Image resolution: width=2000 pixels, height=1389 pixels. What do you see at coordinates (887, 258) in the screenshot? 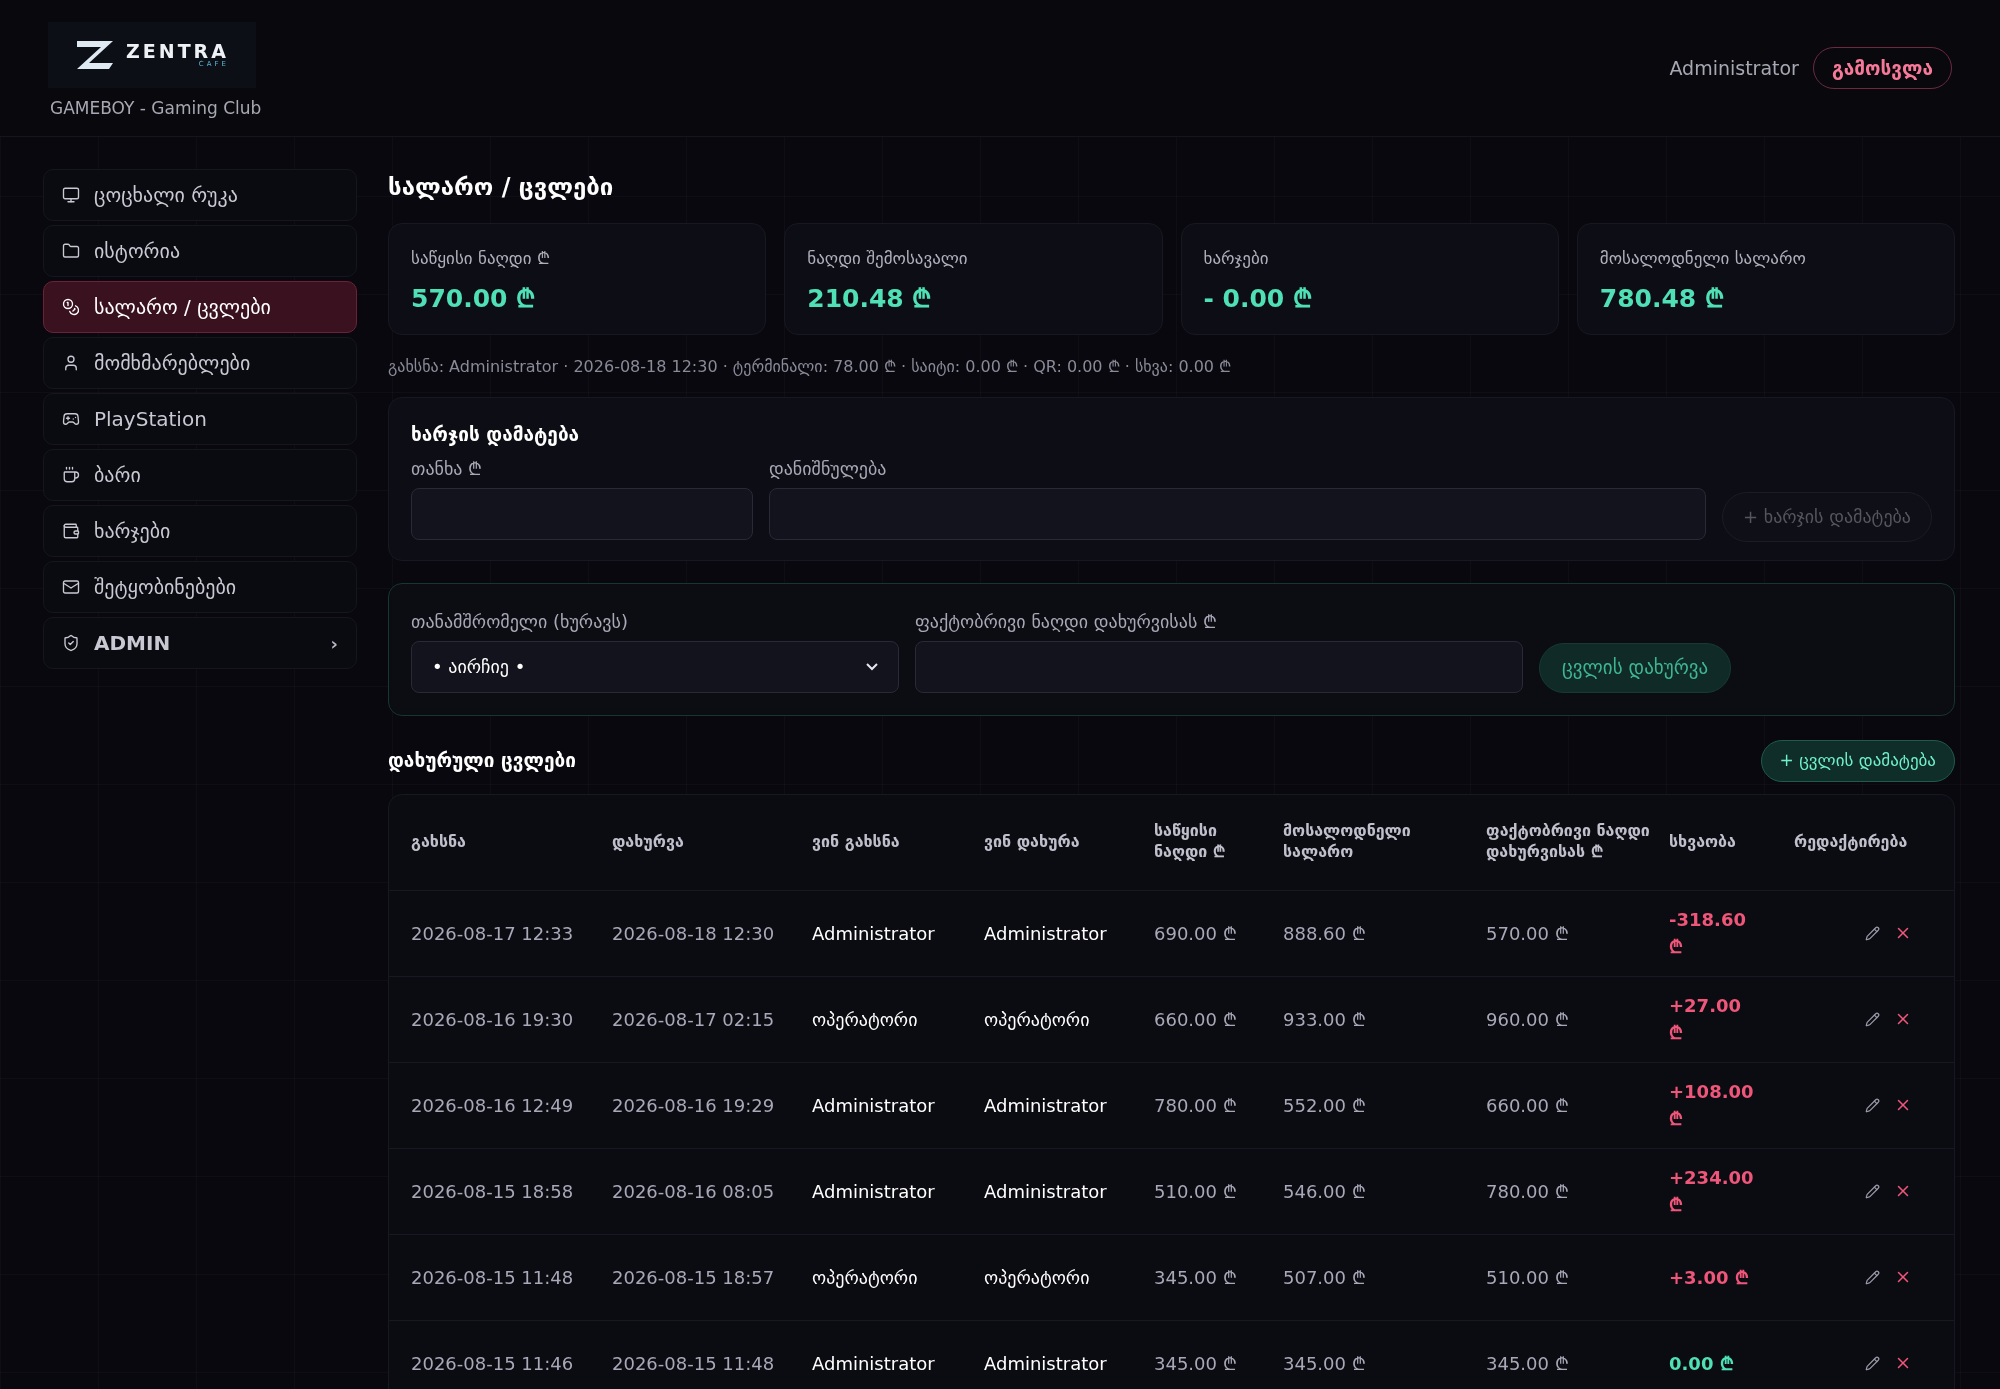
I see `stat-label: ნაღდი შემოსავალი` at bounding box center [887, 258].